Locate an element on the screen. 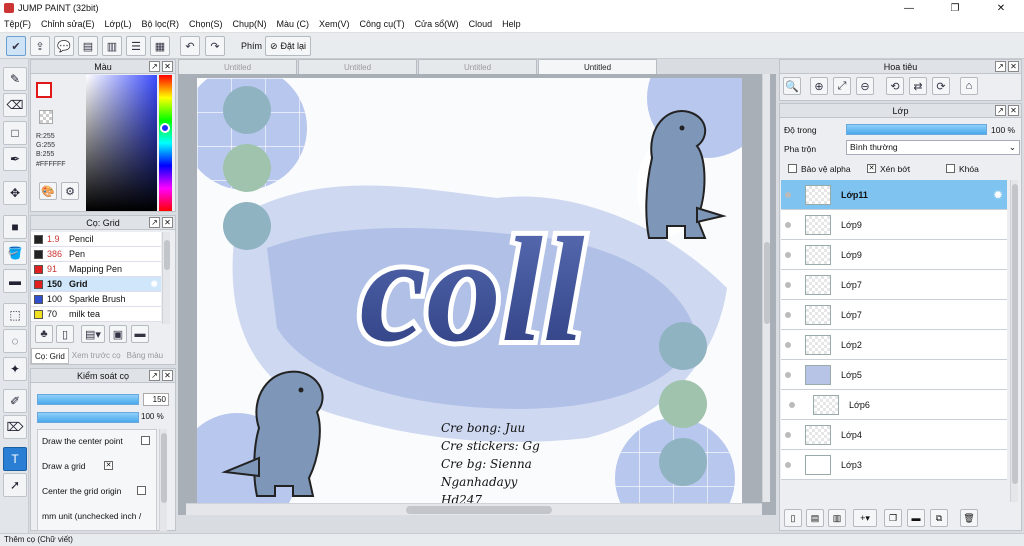 The image size is (1024, 546). reset-button: ⊘ Đặt lại is located at coordinates (288, 46).